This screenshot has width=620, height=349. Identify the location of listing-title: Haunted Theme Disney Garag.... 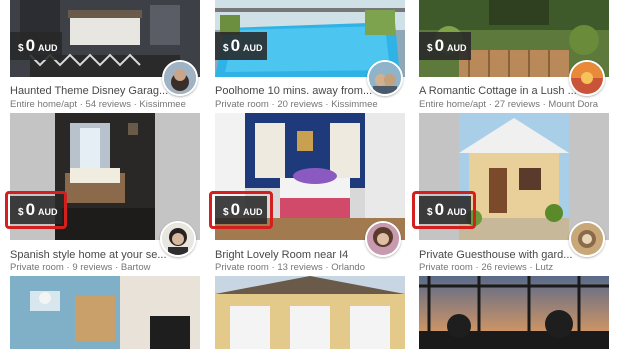
(92, 91).